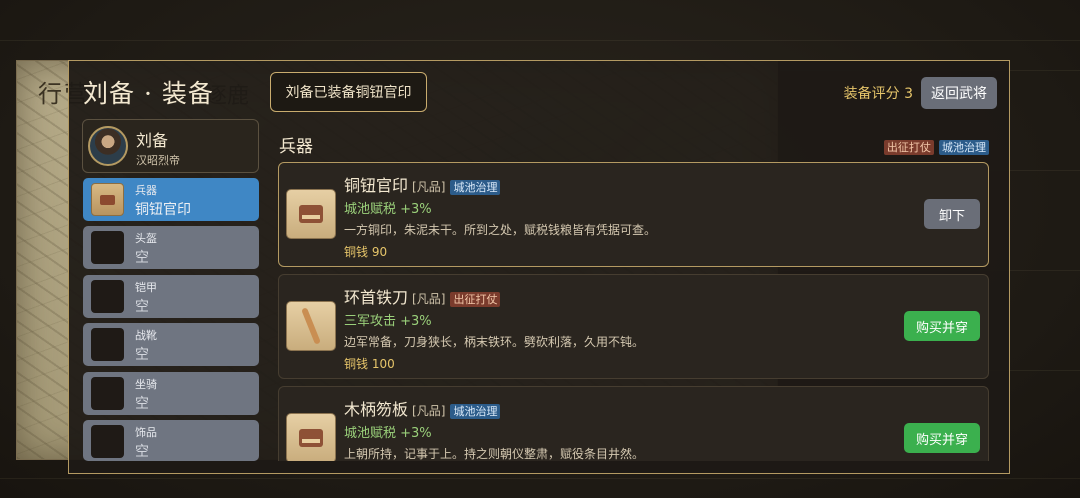 The width and height of the screenshot is (1080, 498). I want to click on item-name: 环首铁刀 [凡品] 出征打仗, so click(422, 296).